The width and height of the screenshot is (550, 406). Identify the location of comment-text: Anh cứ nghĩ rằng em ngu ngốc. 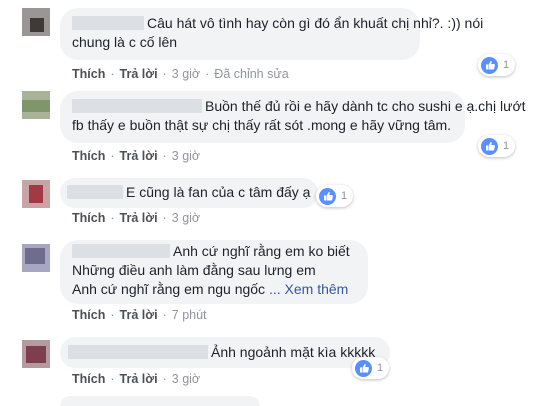
(169, 289).